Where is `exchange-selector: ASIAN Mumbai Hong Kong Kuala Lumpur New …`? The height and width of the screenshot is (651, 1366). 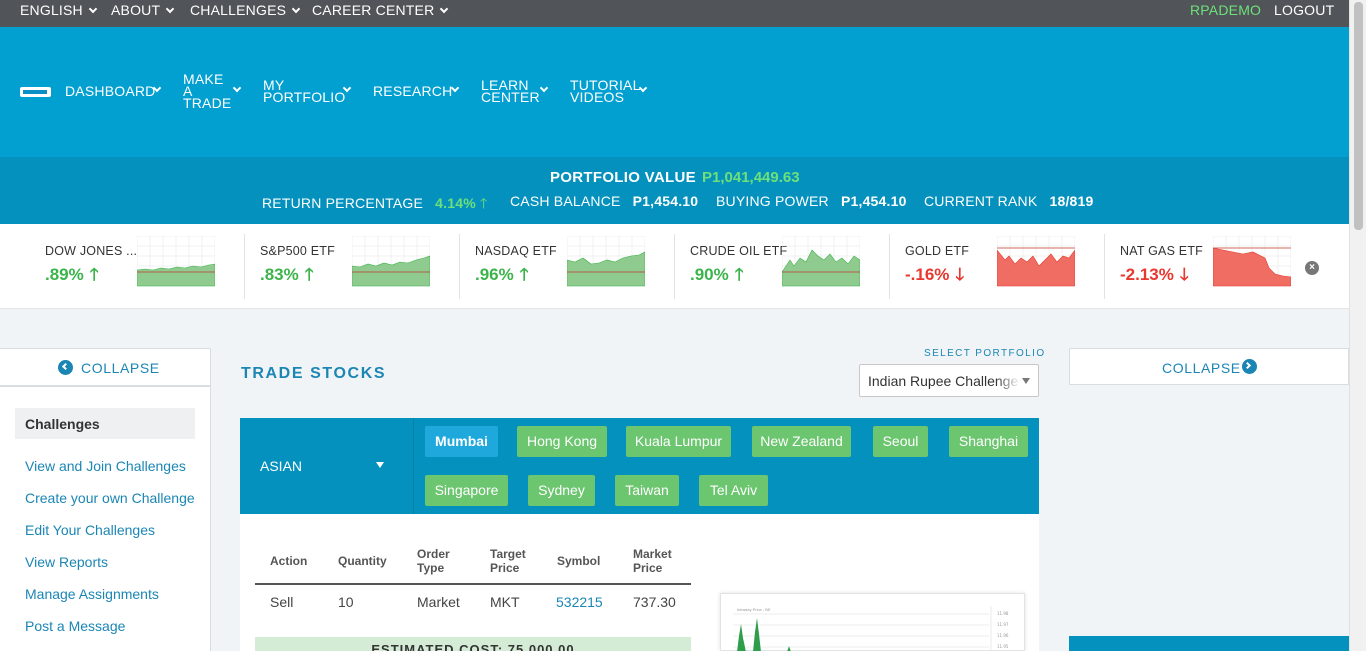 exchange-selector: ASIAN Mumbai Hong Kong Kuala Lumpur New … is located at coordinates (639, 466).